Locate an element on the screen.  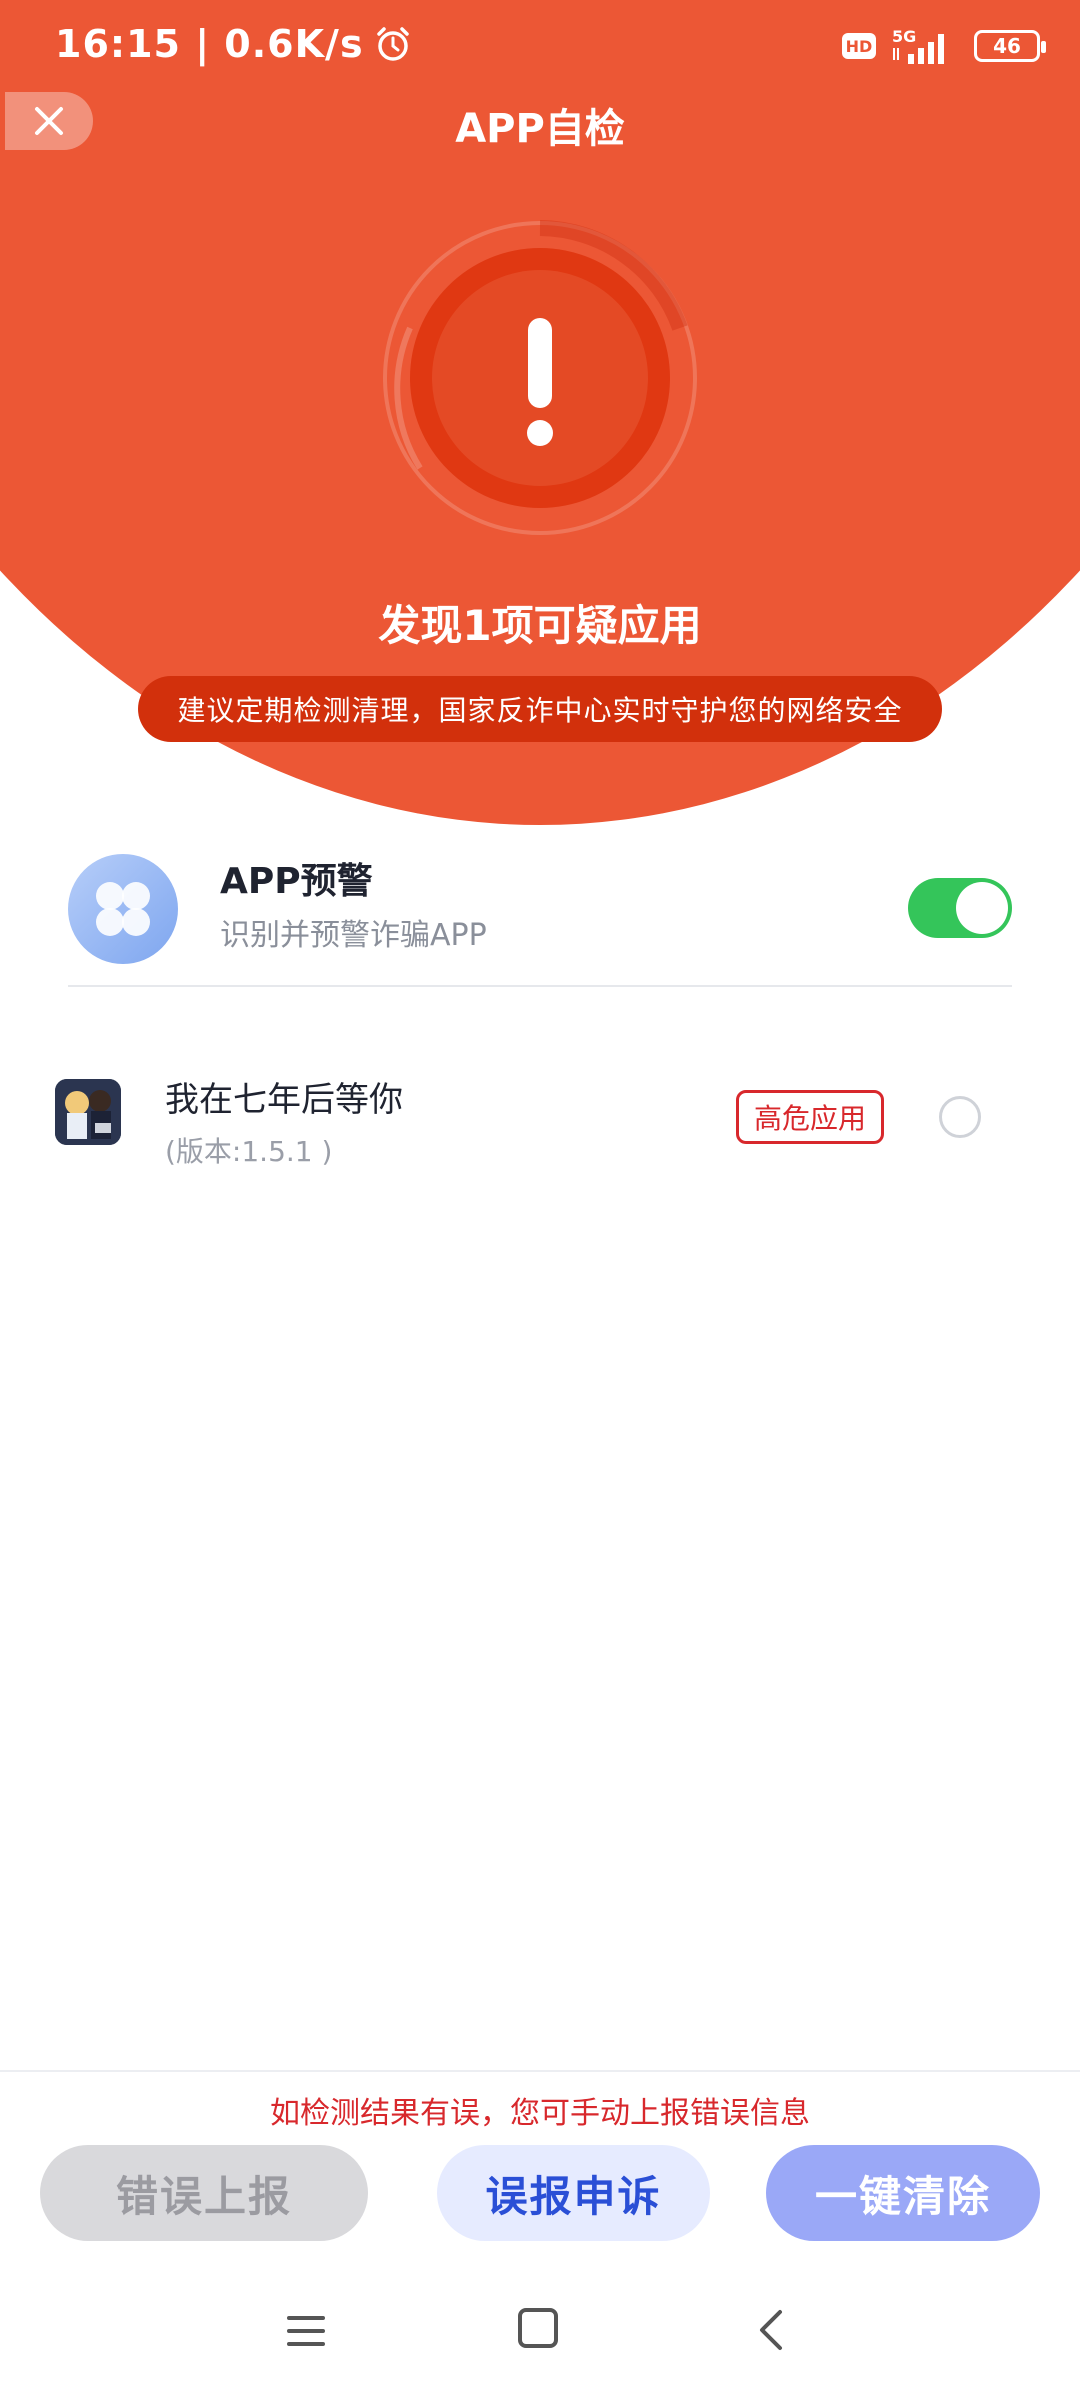
app-version: (版本:1.5.1 ) is located at coordinates (249, 1151).